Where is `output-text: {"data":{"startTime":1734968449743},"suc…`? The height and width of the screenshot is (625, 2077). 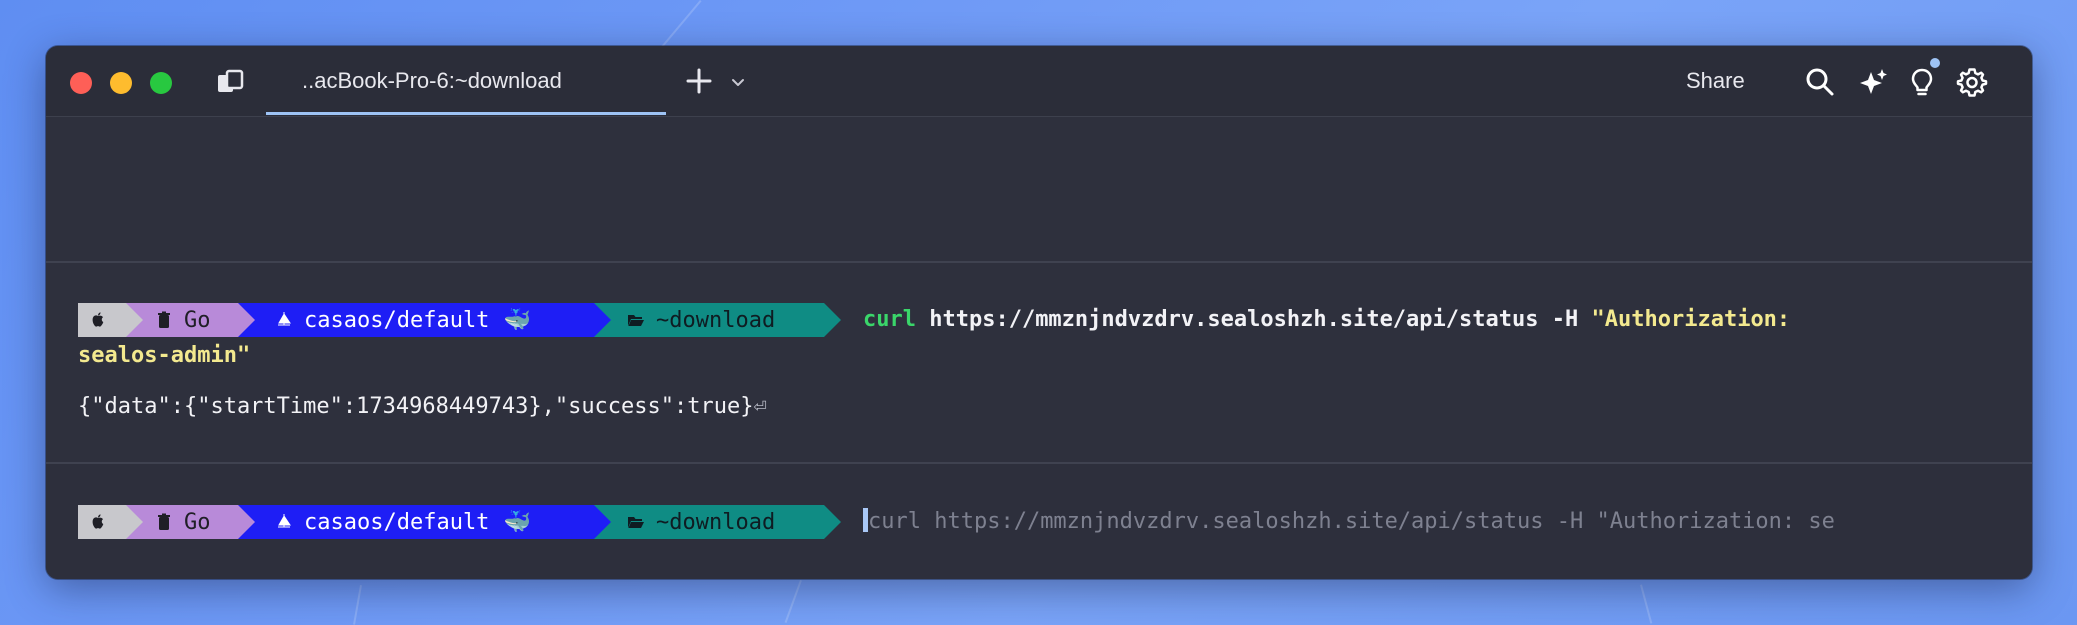
output-text: {"data":{"startTime":1734968449743},"suc… is located at coordinates (416, 406).